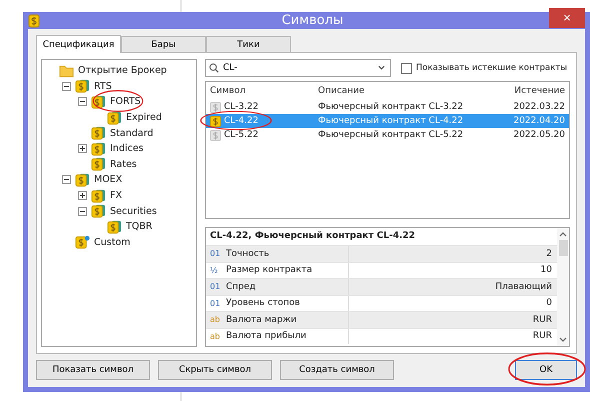  I want to click on close-button: ×, so click(567, 18).